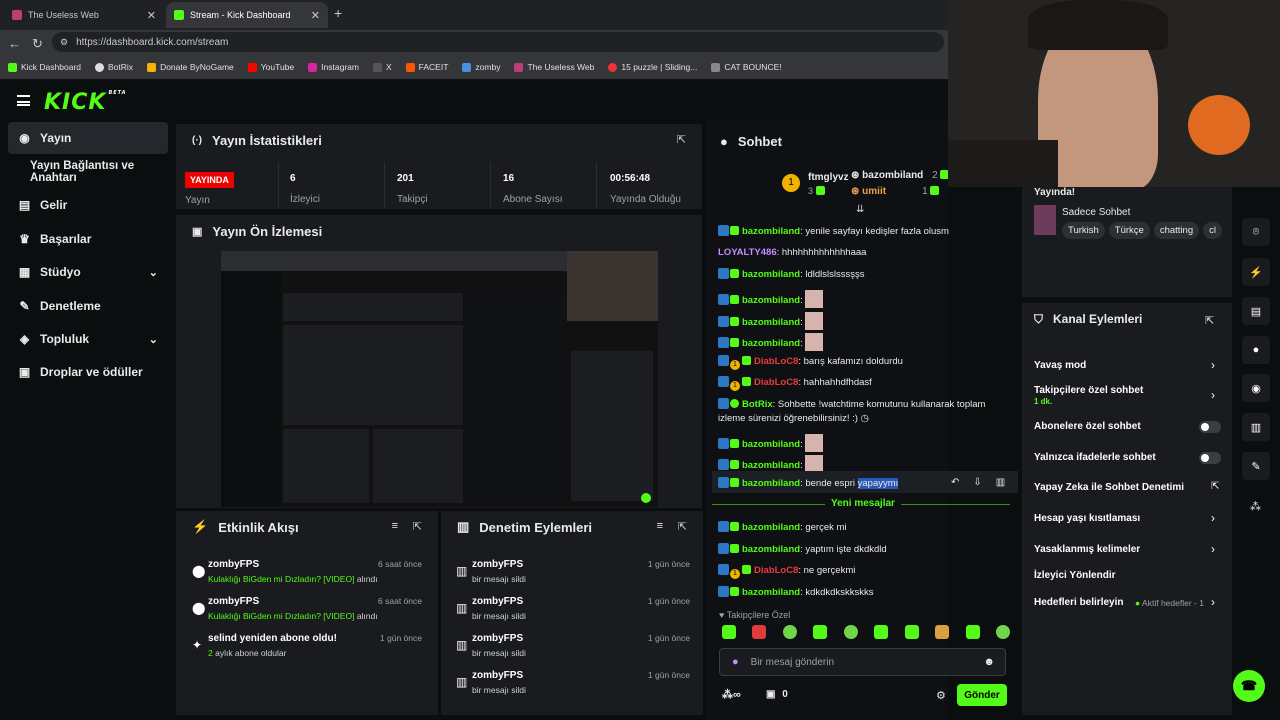  Describe the element at coordinates (1249, 686) in the screenshot. I see `help-button: ☎` at that location.